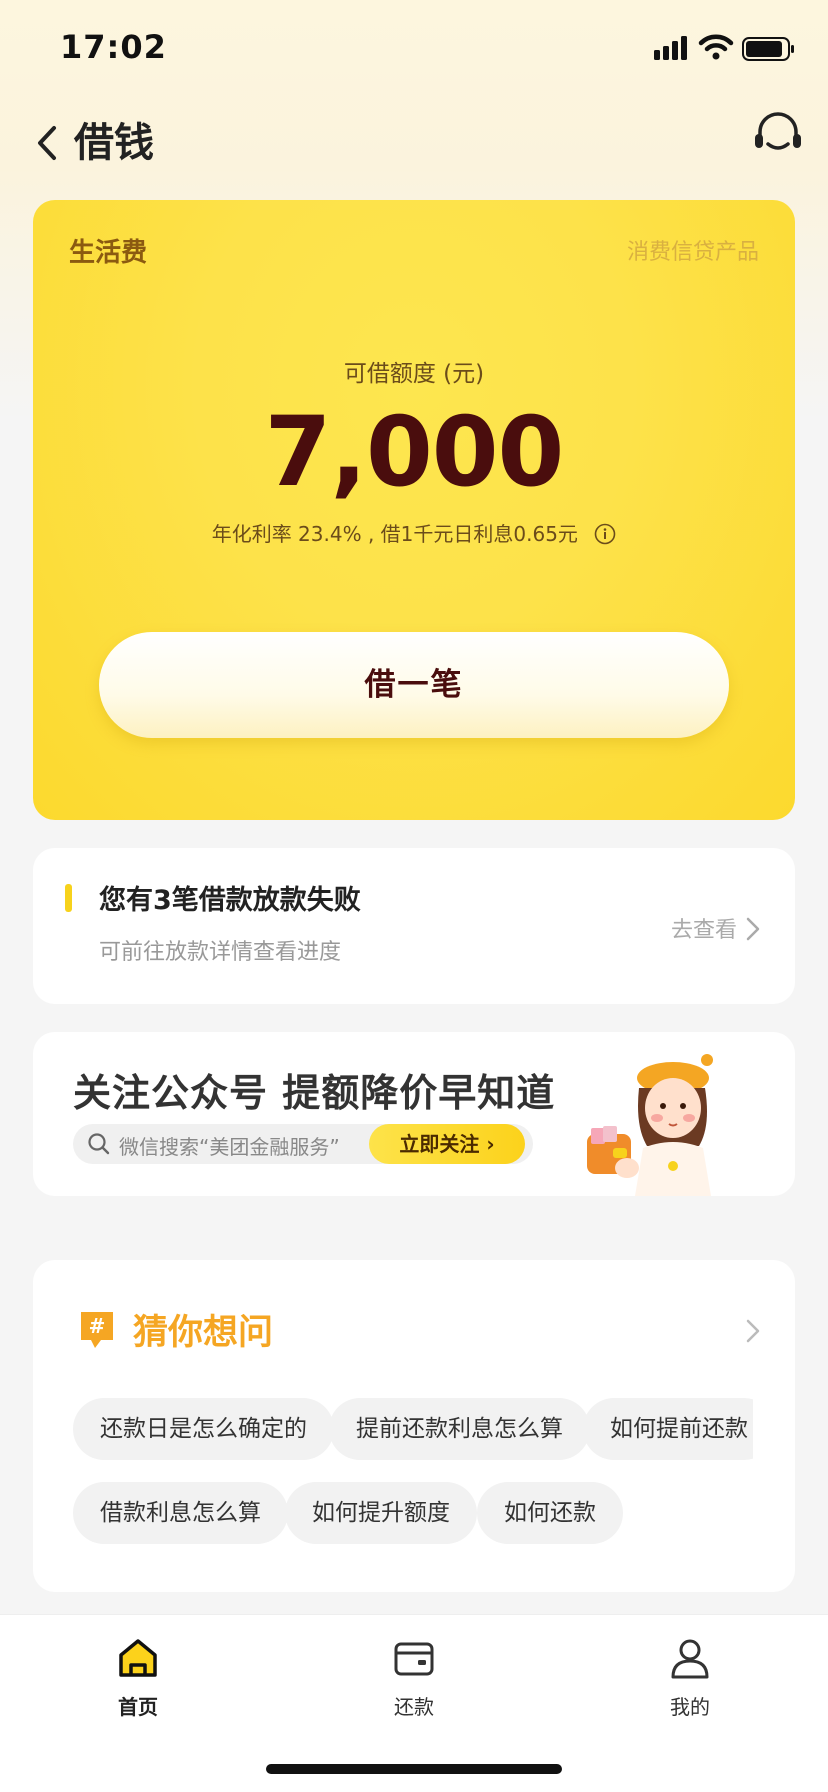  Describe the element at coordinates (716, 47) in the screenshot. I see `wifi-icon` at that location.